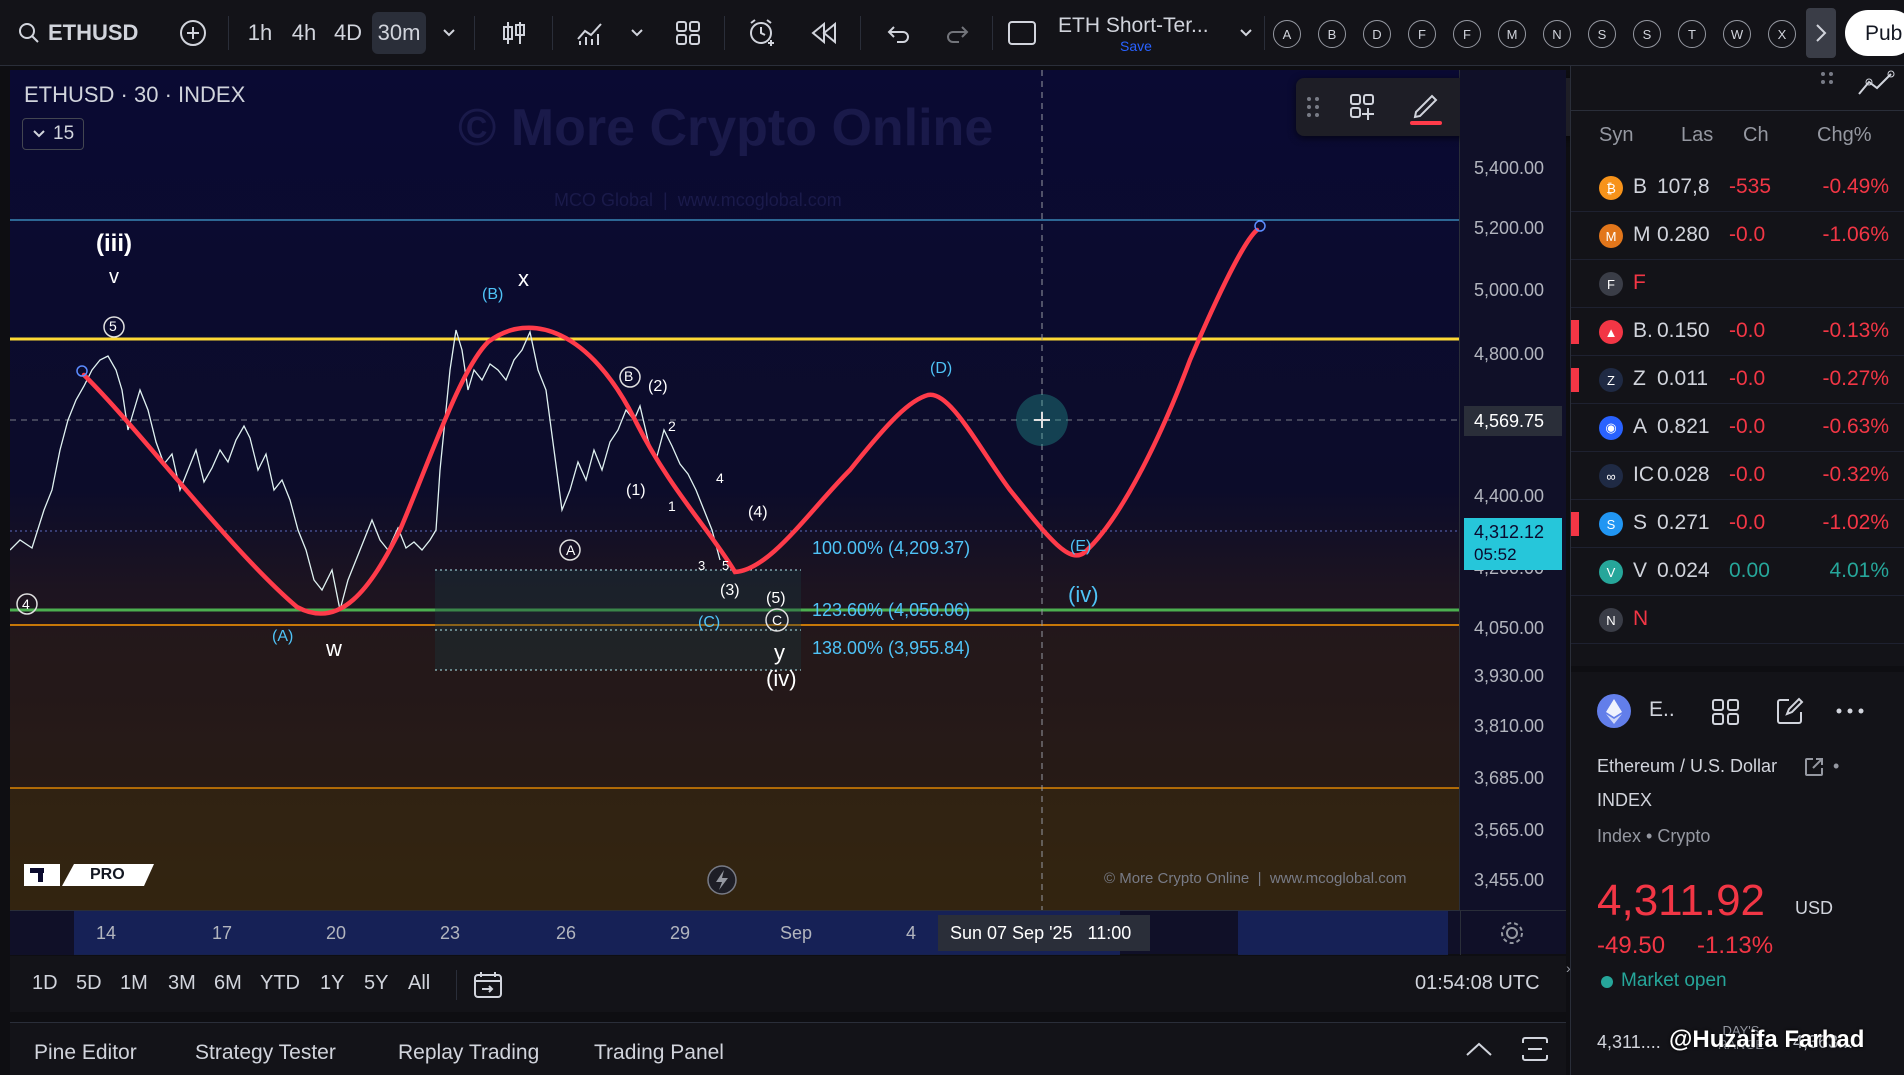 Image resolution: width=1904 pixels, height=1075 pixels. What do you see at coordinates (1535, 1049) in the screenshot?
I see `maximize-panel-icon` at bounding box center [1535, 1049].